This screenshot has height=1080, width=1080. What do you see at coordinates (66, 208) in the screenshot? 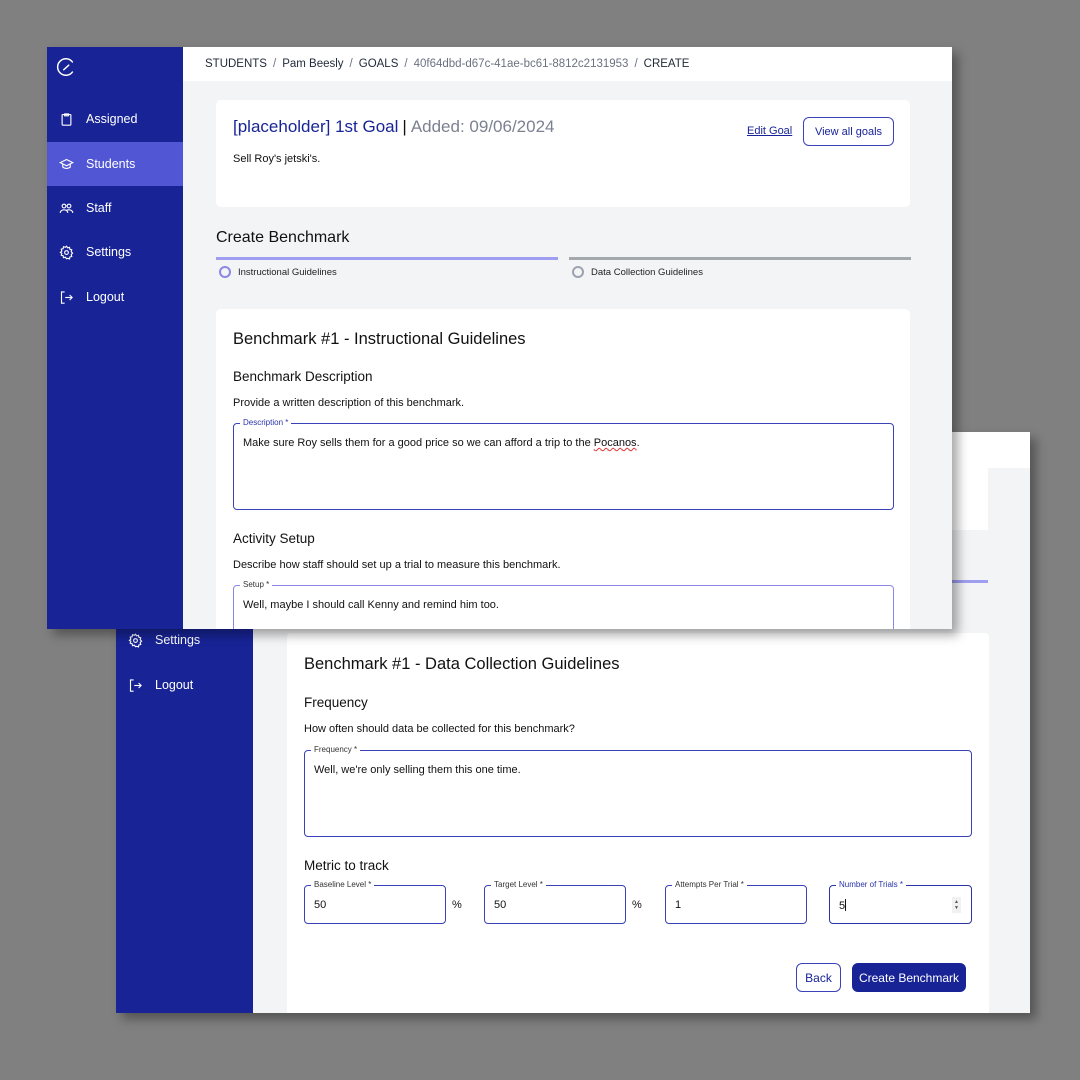
I see `users-icon` at bounding box center [66, 208].